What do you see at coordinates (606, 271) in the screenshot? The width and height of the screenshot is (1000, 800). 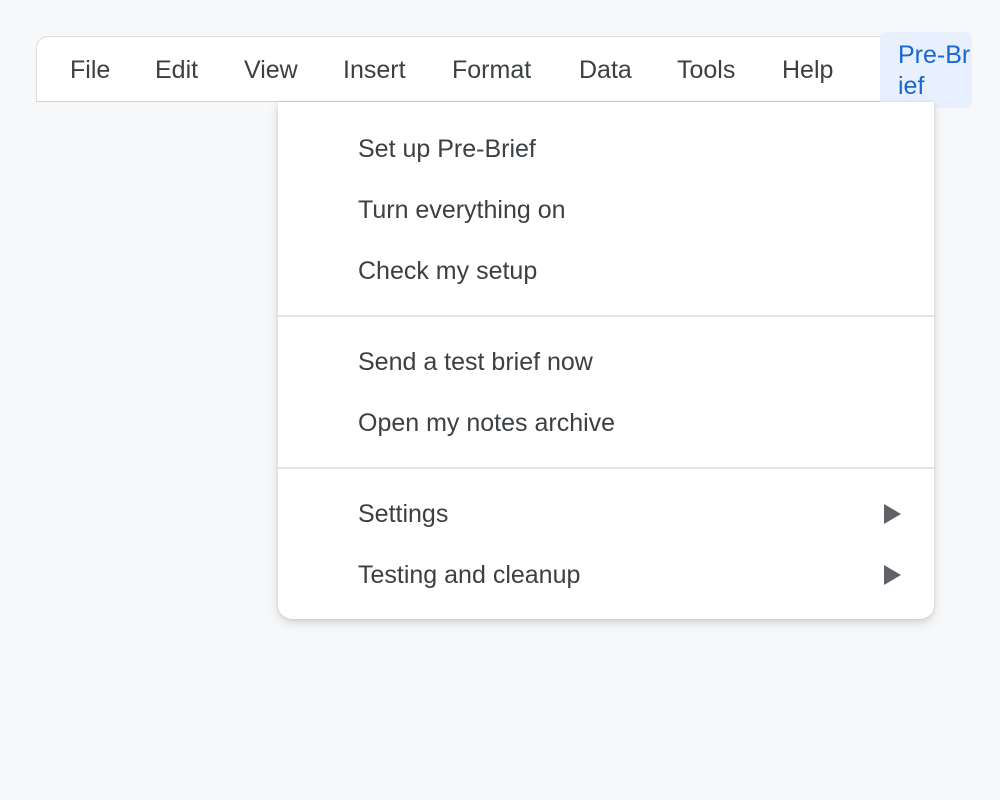 I see `menu-item-check-my-setup: Check my setup` at bounding box center [606, 271].